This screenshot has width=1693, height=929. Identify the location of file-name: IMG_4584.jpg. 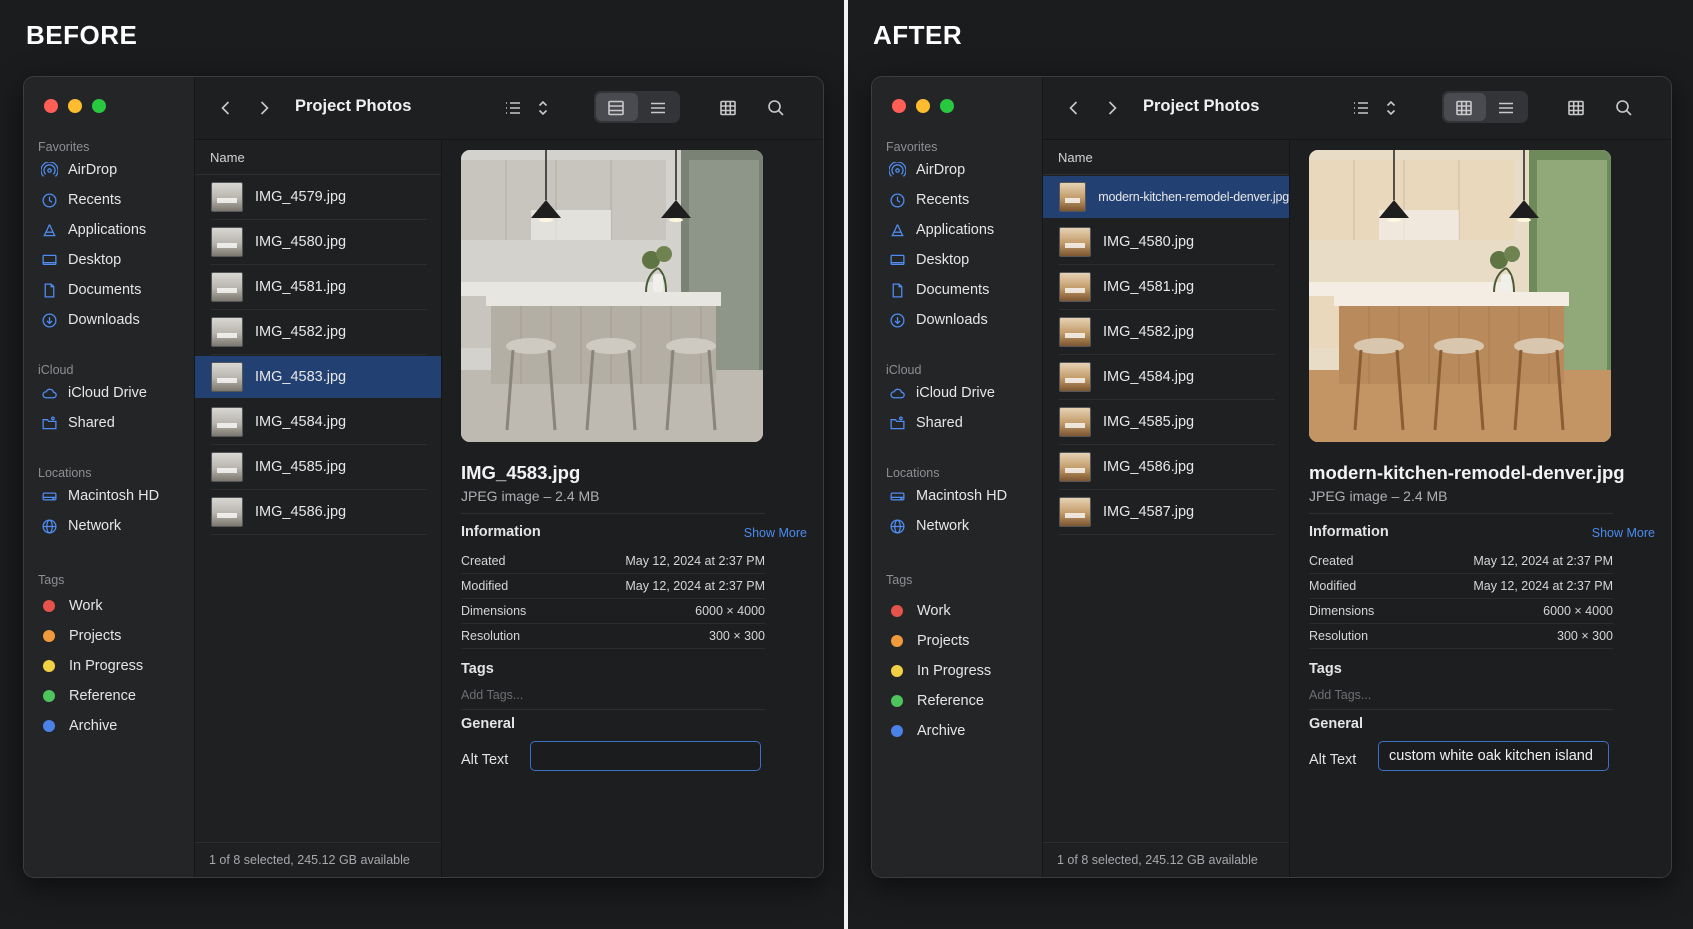
(1149, 377).